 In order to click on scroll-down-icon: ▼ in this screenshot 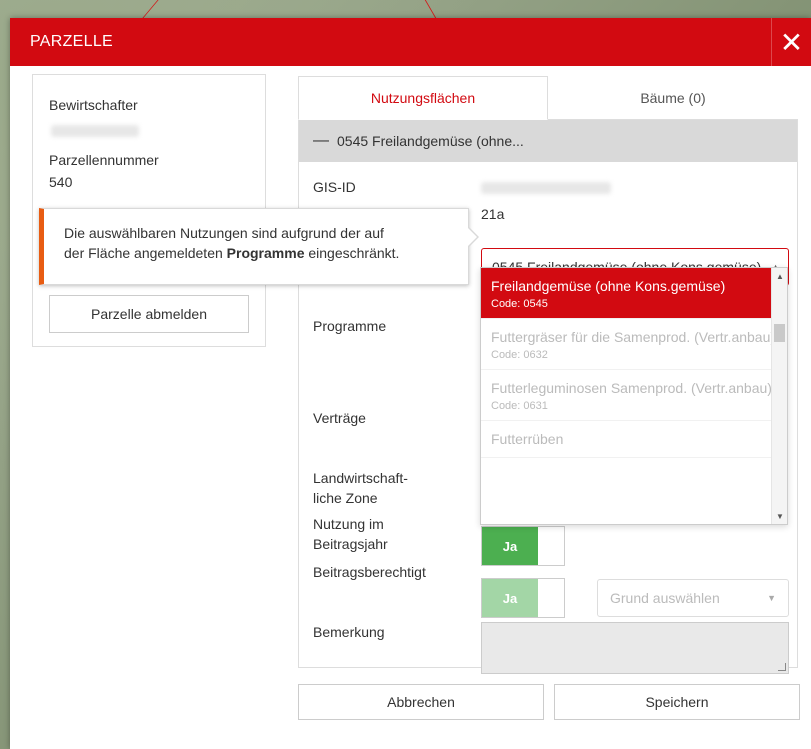, I will do `click(779, 516)`.